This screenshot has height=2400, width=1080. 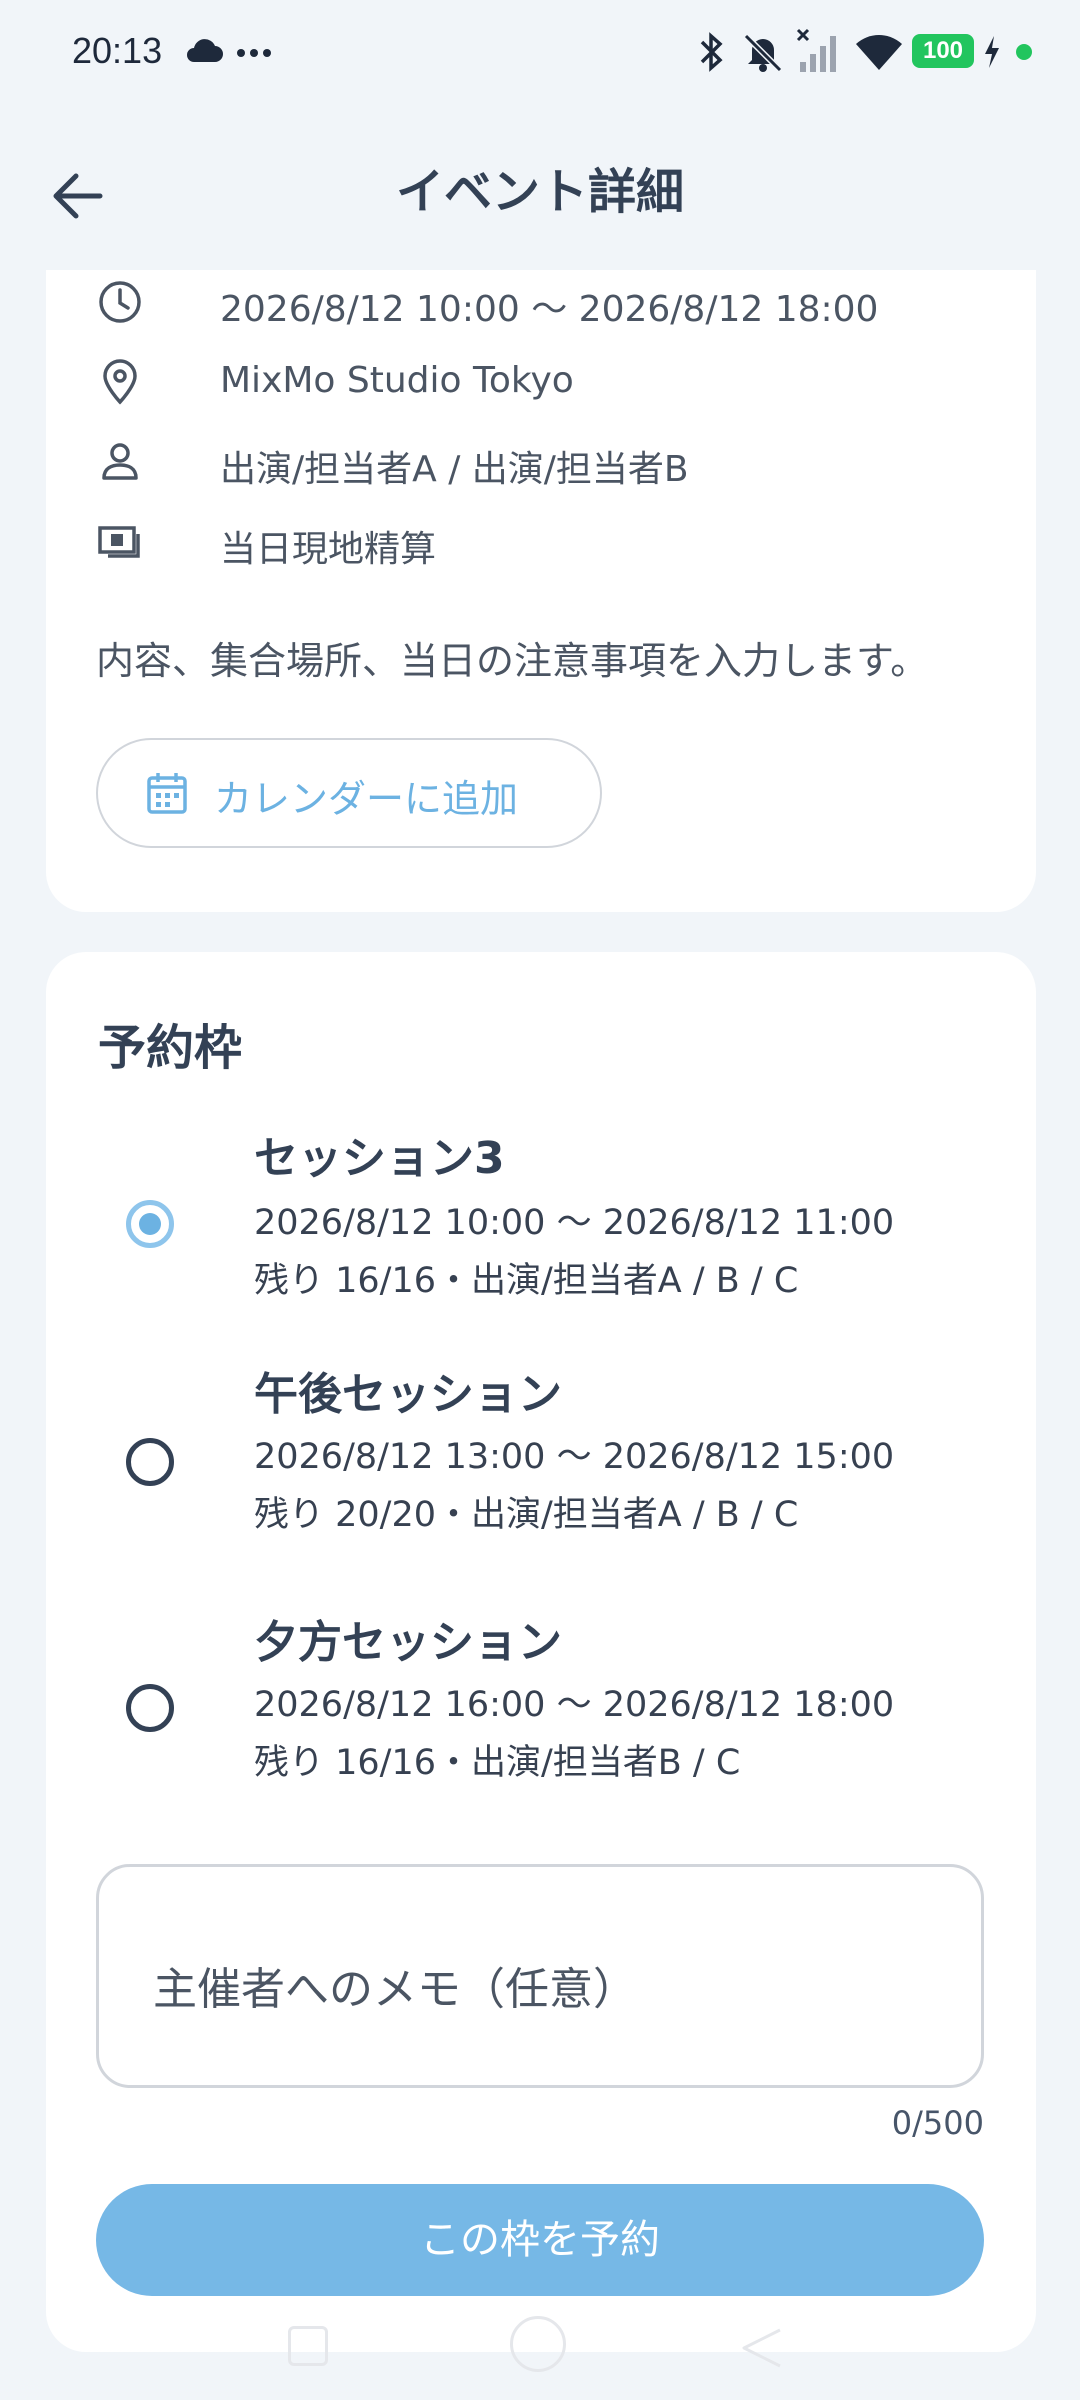 I want to click on add-to-calendar-label: カレンダーに追加, so click(x=366, y=799).